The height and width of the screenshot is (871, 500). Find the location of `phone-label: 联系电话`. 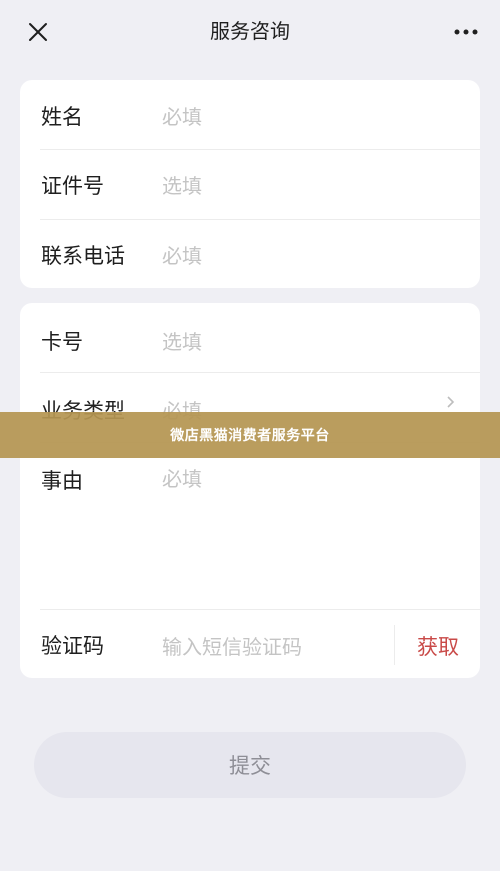

phone-label: 联系电话 is located at coordinates (83, 256).